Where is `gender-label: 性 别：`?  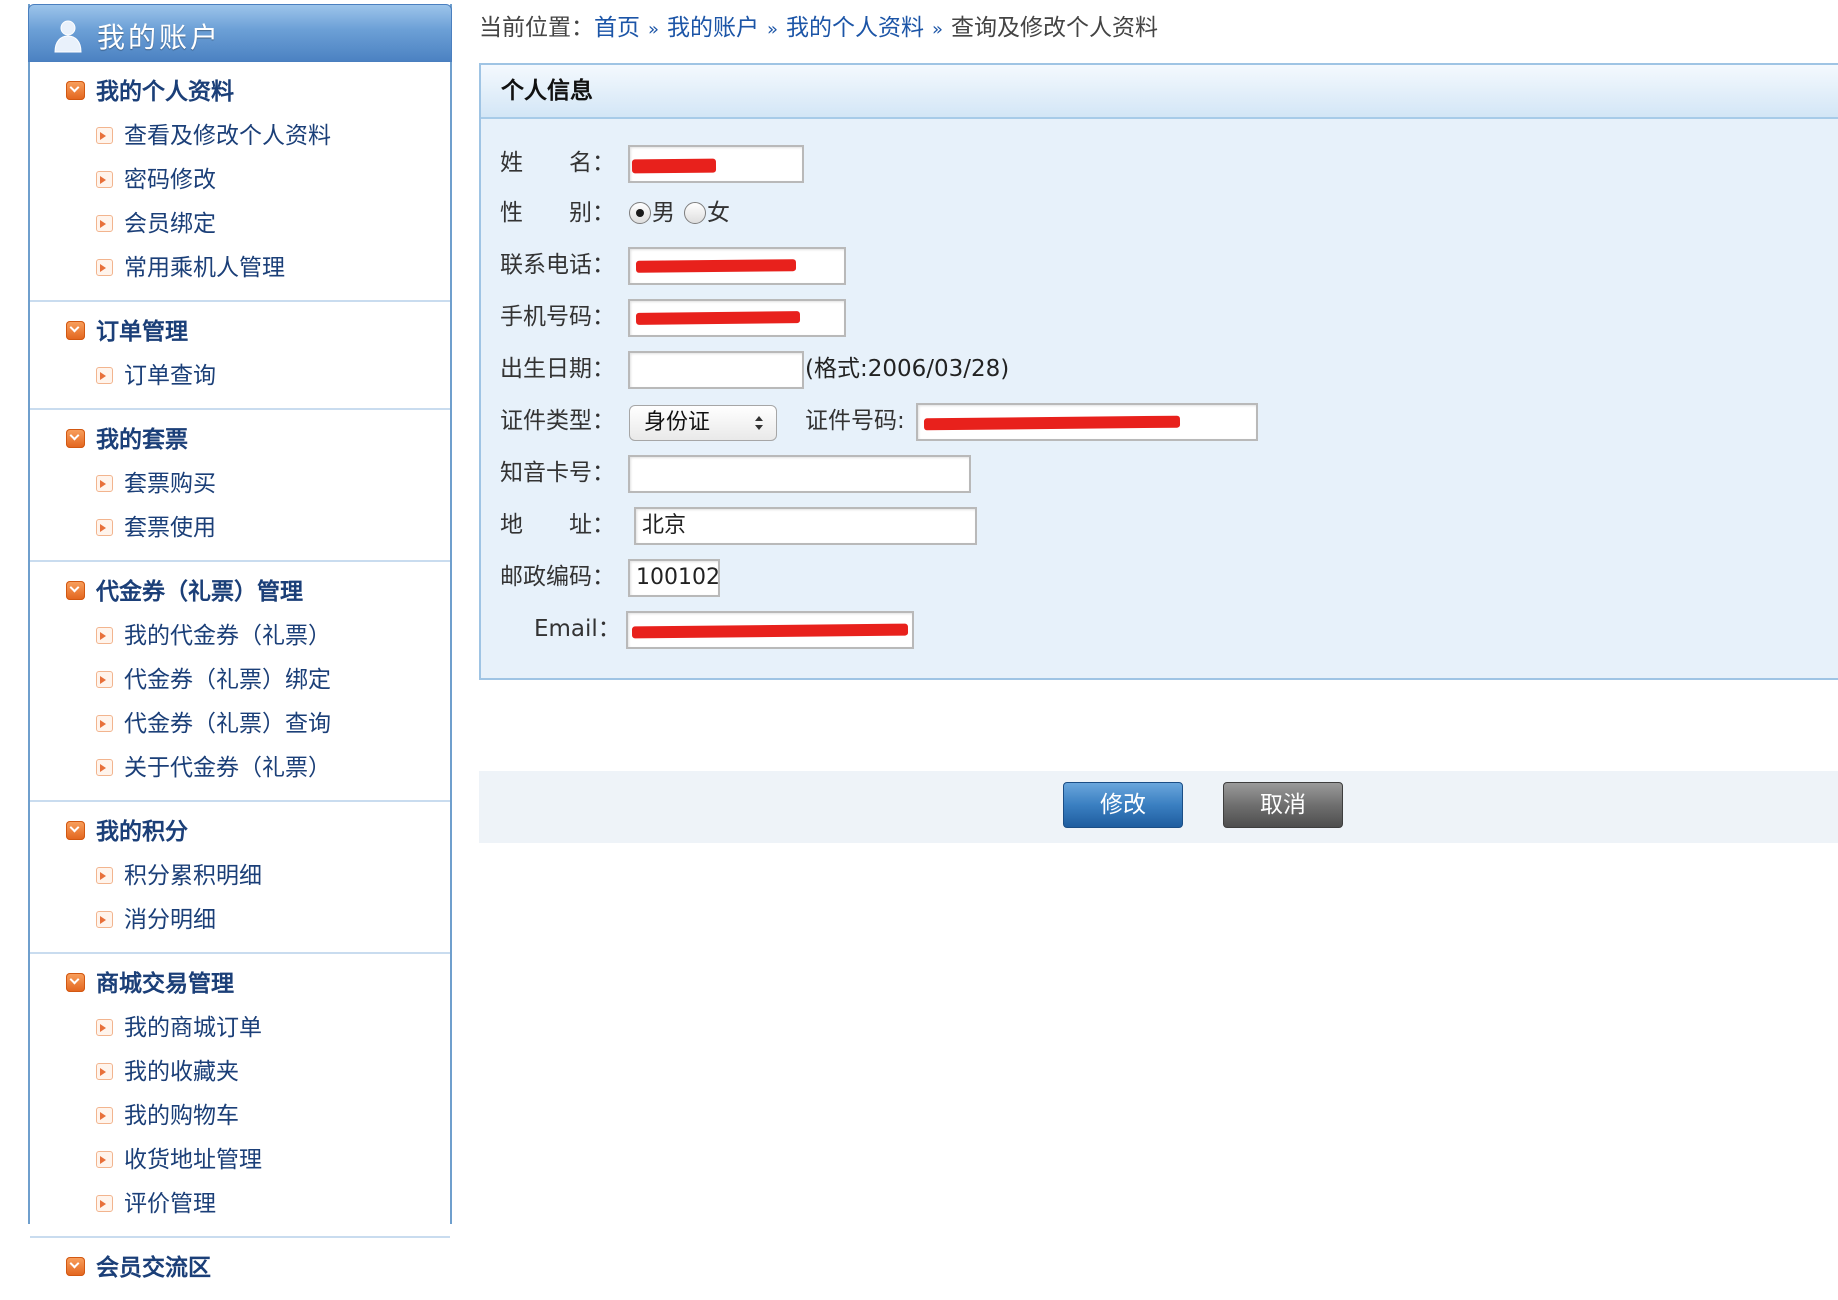
gender-label: 性 别： is located at coordinates (557, 213).